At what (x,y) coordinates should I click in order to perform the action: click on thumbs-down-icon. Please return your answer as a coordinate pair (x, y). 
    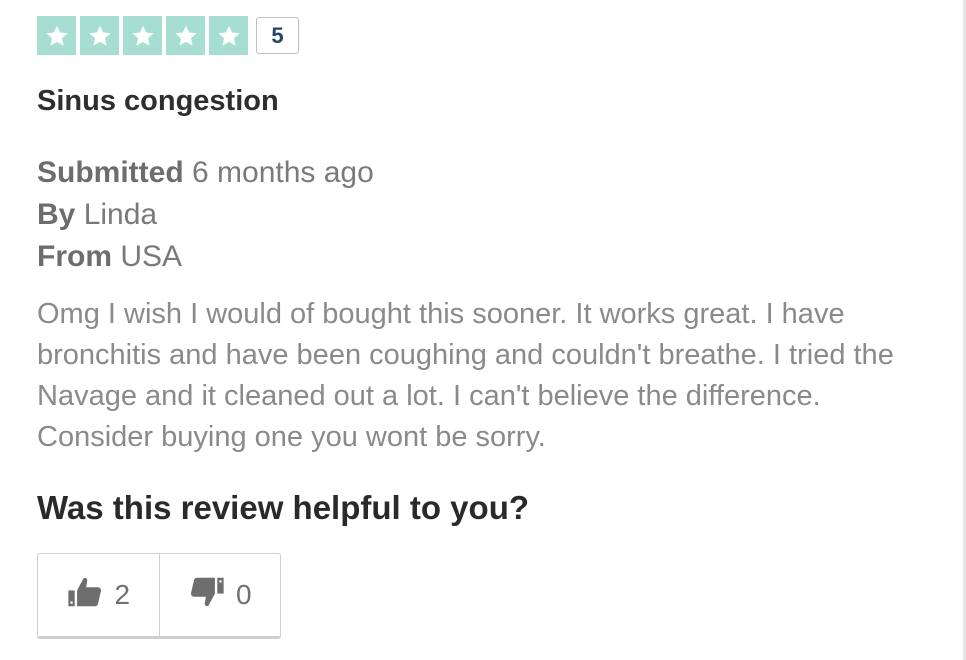
    Looking at the image, I should click on (207, 595).